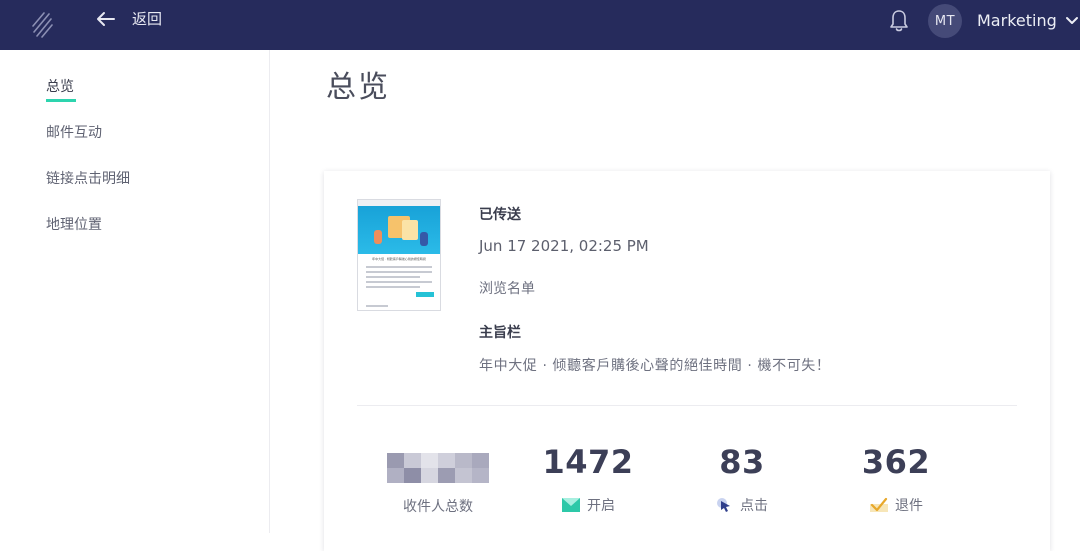 The width and height of the screenshot is (1080, 551). Describe the element at coordinates (571, 505) in the screenshot. I see `envelope-icon` at that location.